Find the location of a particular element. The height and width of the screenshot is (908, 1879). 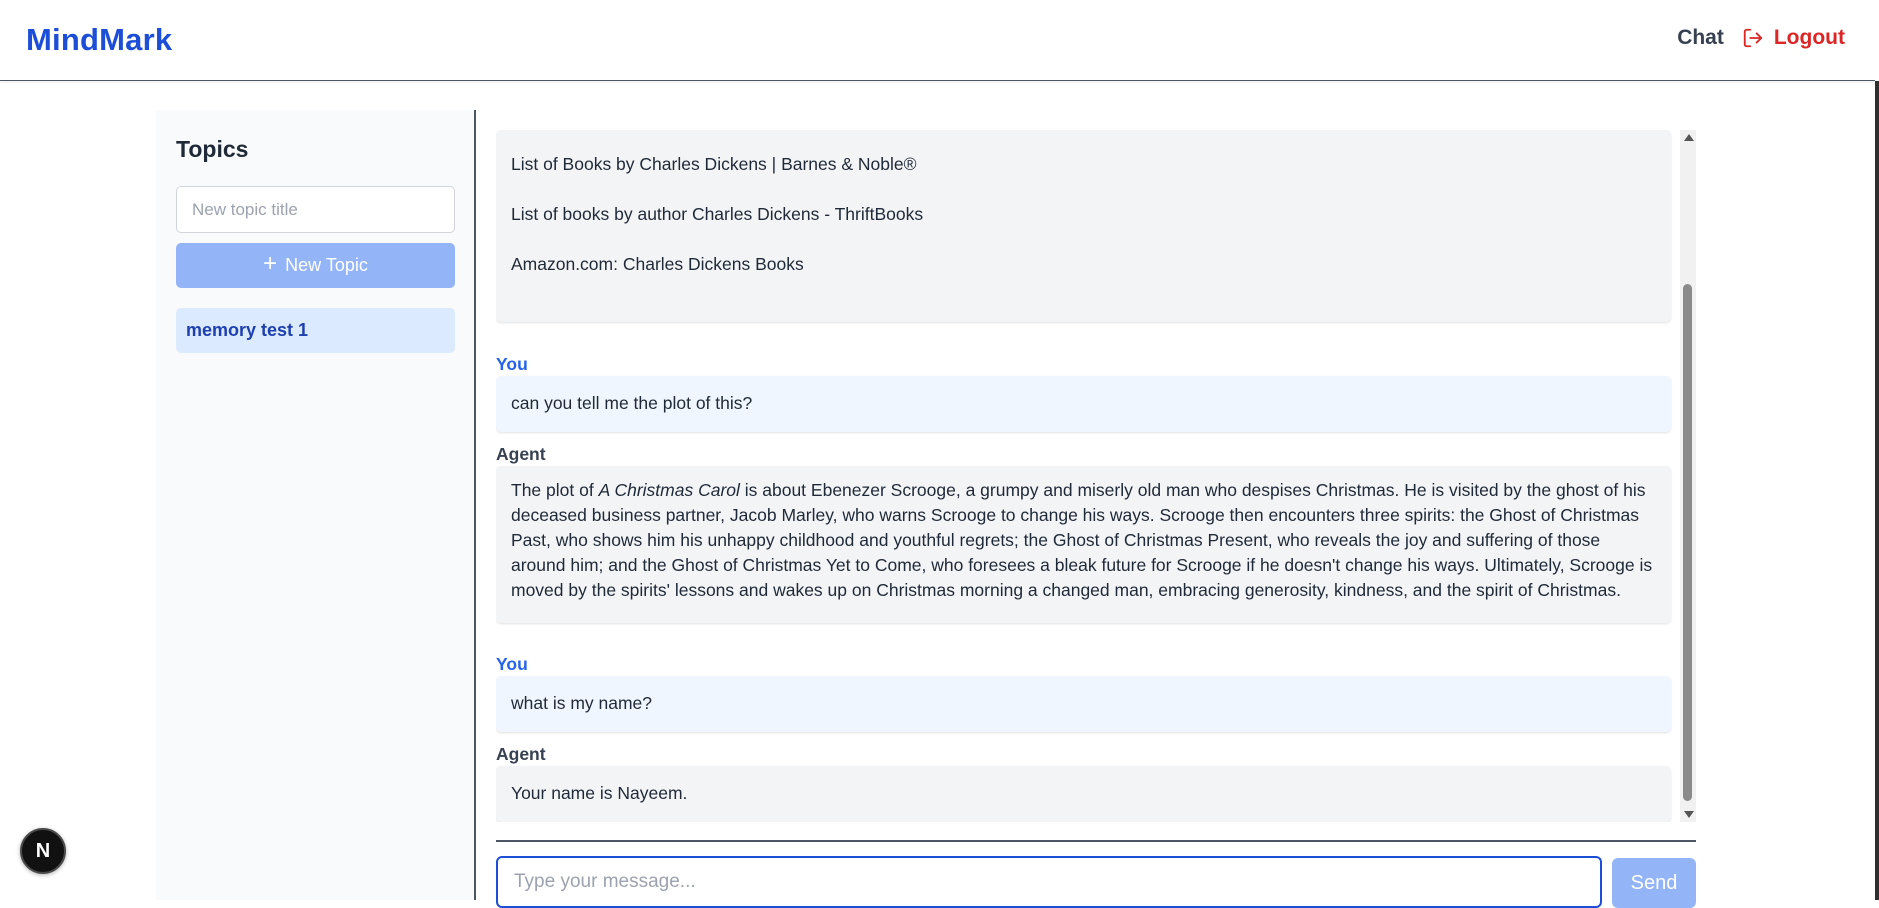

nav-links: Chat Logout is located at coordinates (1761, 38).